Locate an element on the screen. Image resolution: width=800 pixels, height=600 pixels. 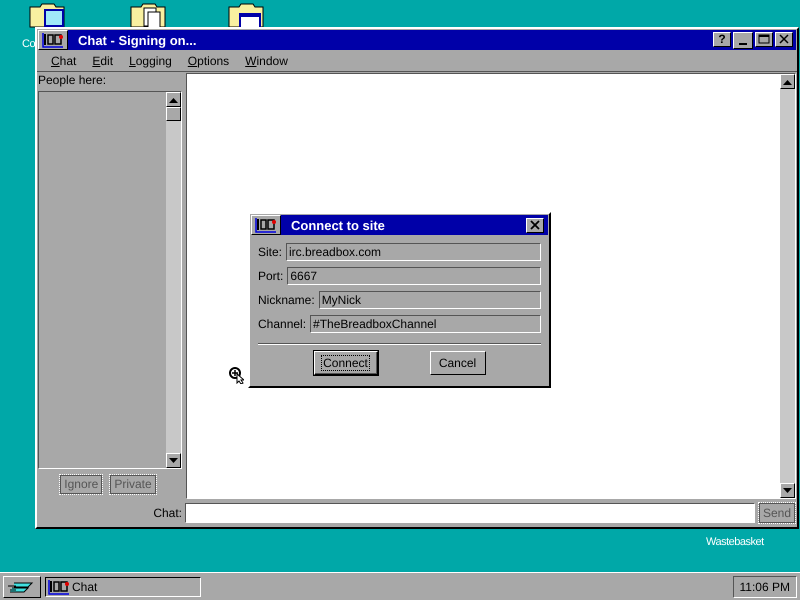
dialog-button: Connect is located at coordinates (346, 363).